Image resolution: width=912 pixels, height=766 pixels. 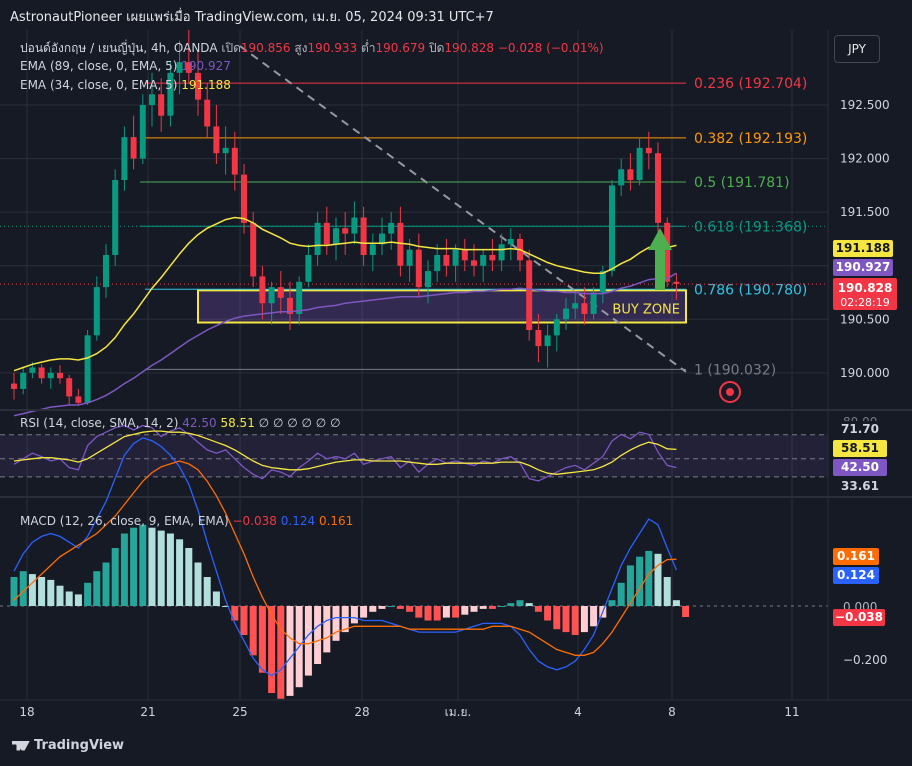 What do you see at coordinates (332, 48) in the screenshot?
I see `high-value: 190.933` at bounding box center [332, 48].